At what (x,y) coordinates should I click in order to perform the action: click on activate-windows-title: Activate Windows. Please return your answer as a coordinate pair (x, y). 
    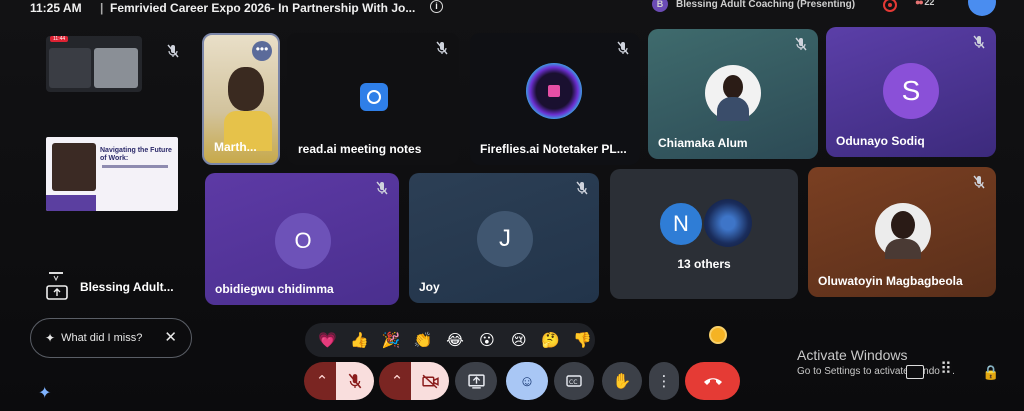
    Looking at the image, I should click on (852, 355).